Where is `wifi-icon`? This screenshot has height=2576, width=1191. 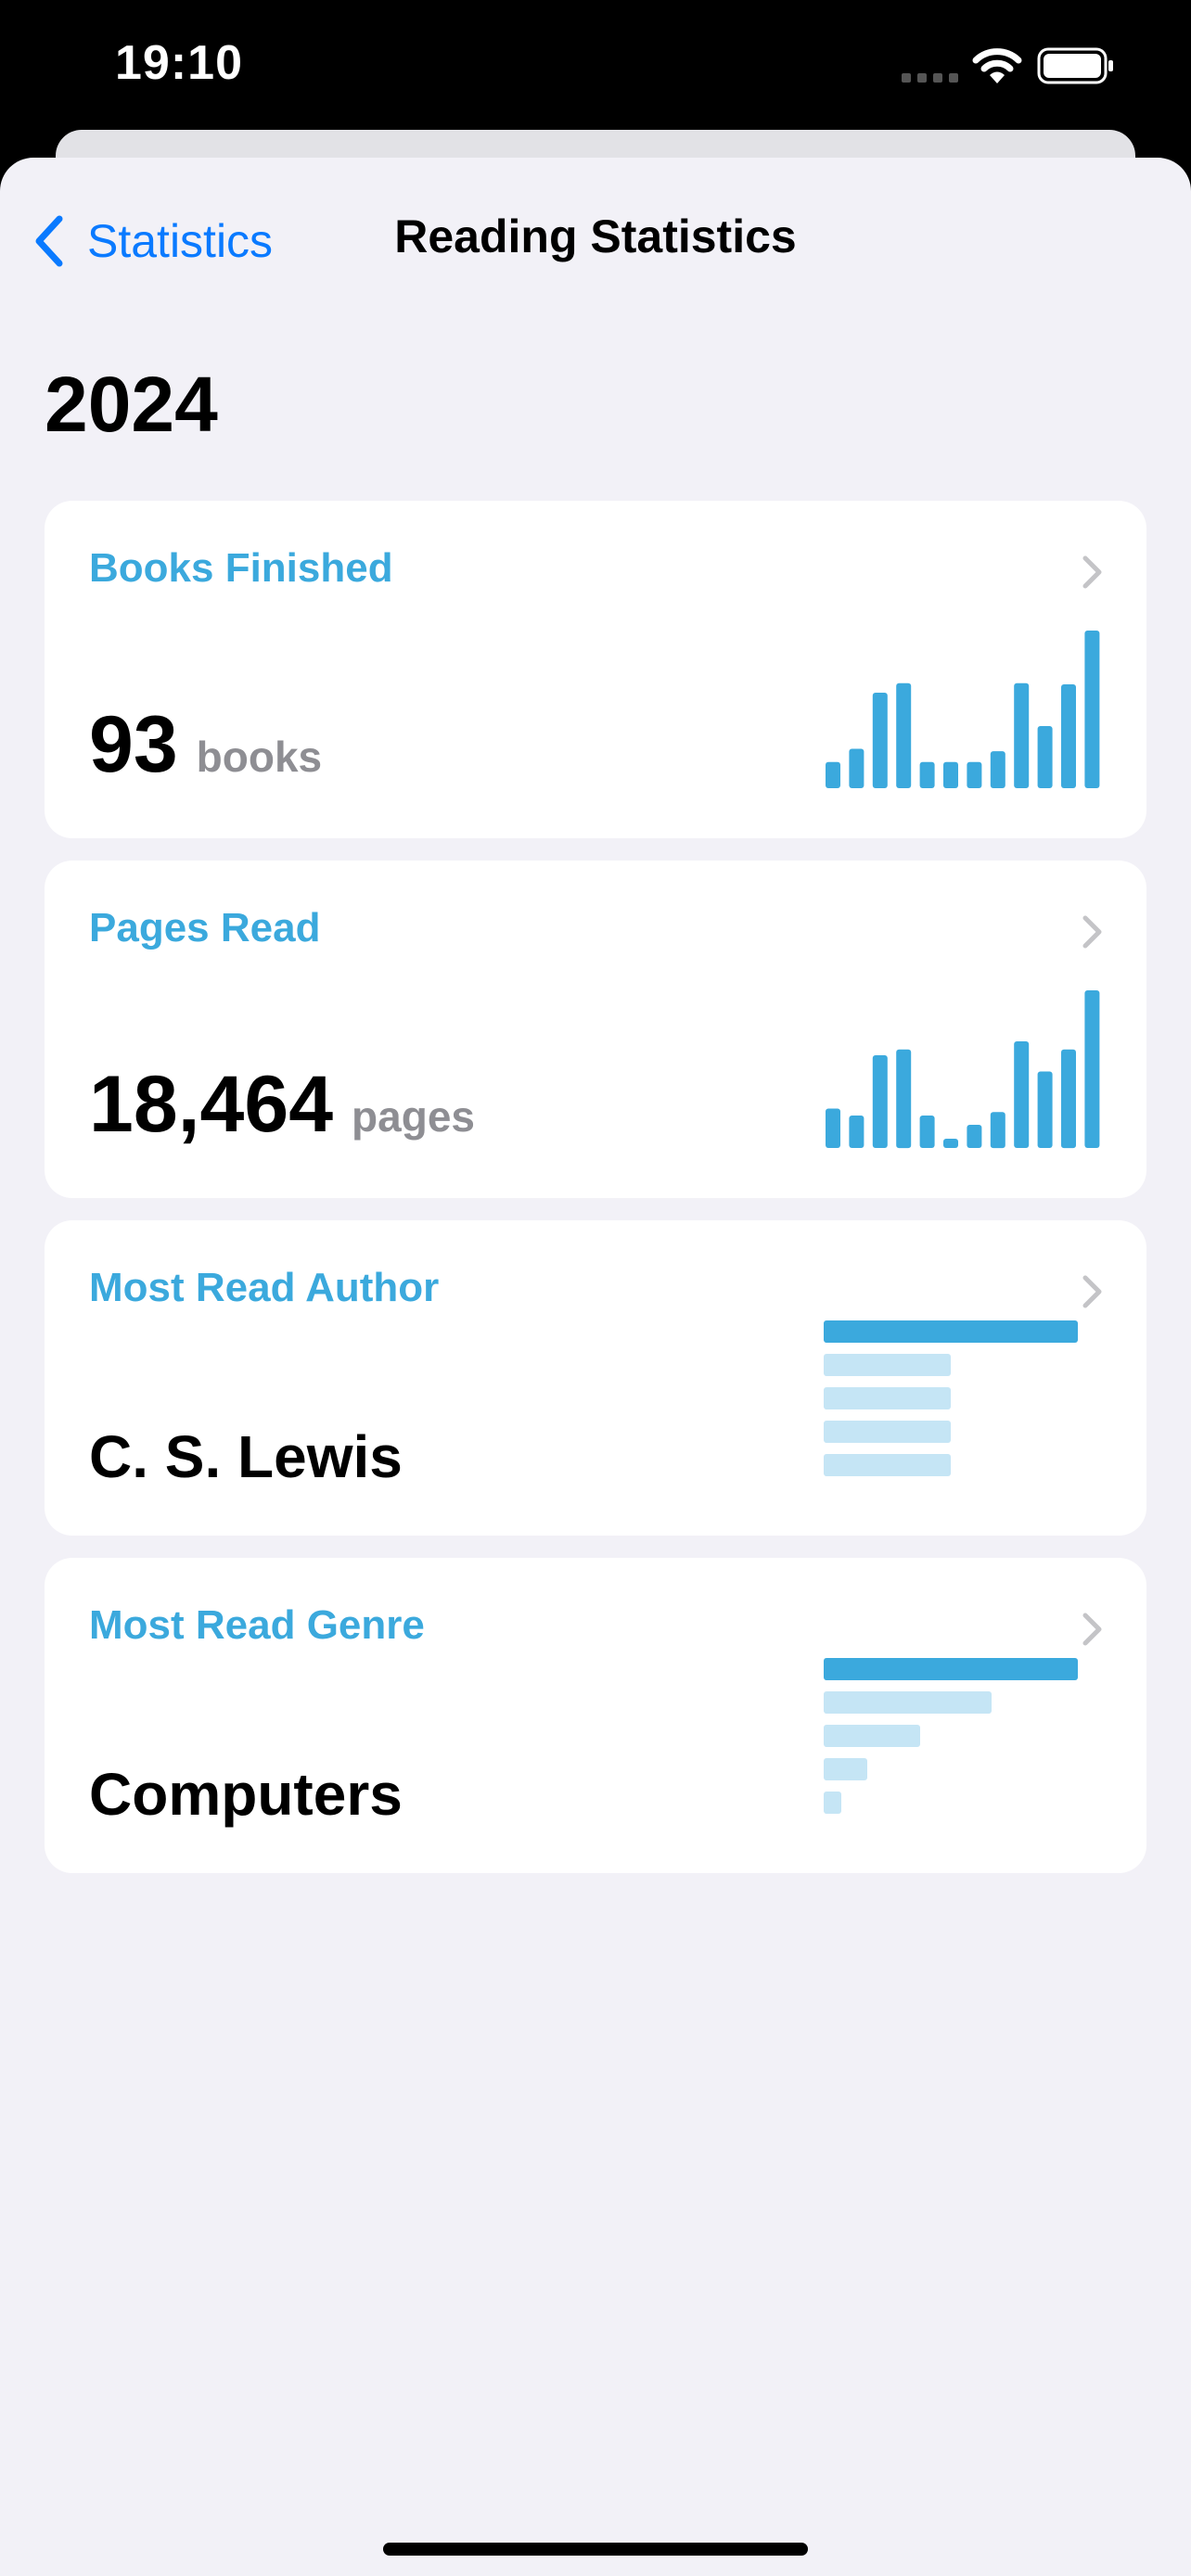 wifi-icon is located at coordinates (997, 66).